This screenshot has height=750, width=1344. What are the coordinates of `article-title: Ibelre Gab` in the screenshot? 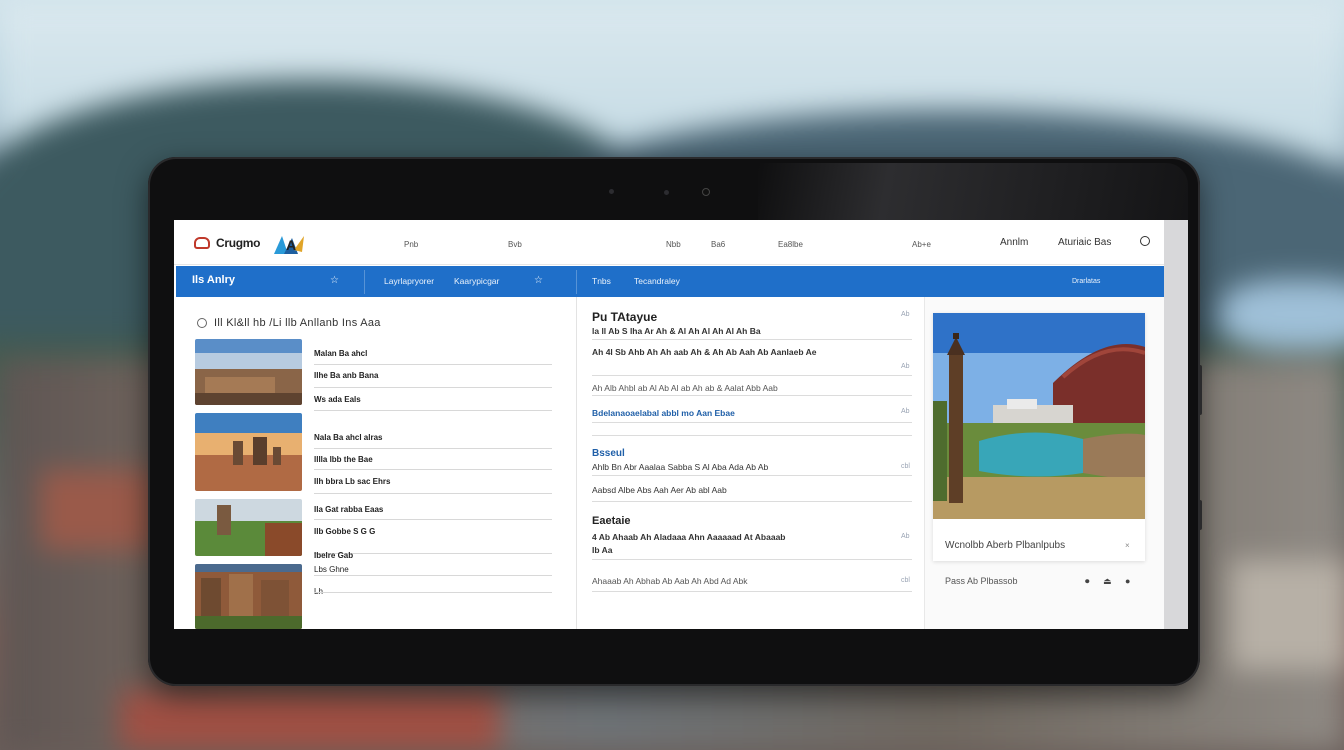 It's located at (333, 555).